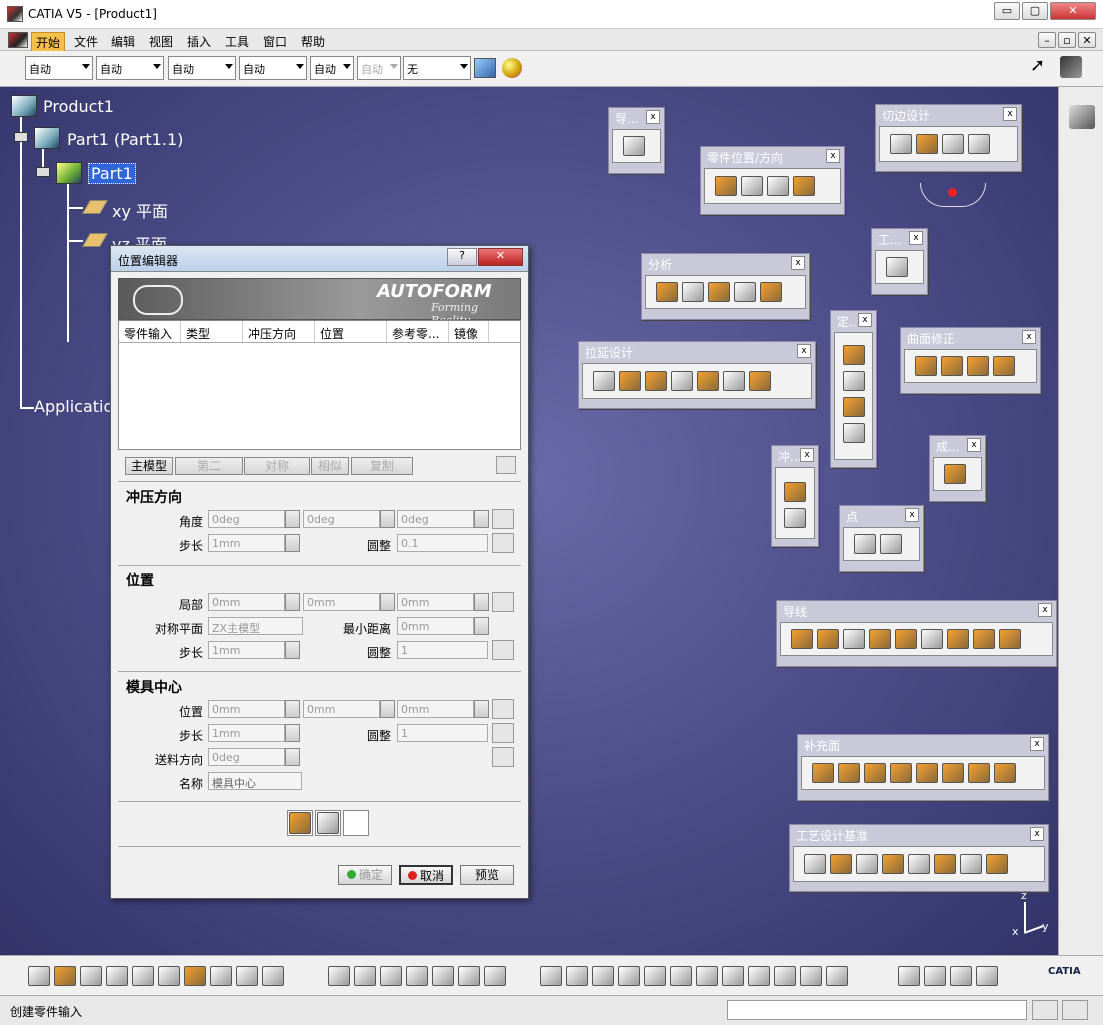  What do you see at coordinates (277, 466) in the screenshot?
I see `tab-symmetric: 对称` at bounding box center [277, 466].